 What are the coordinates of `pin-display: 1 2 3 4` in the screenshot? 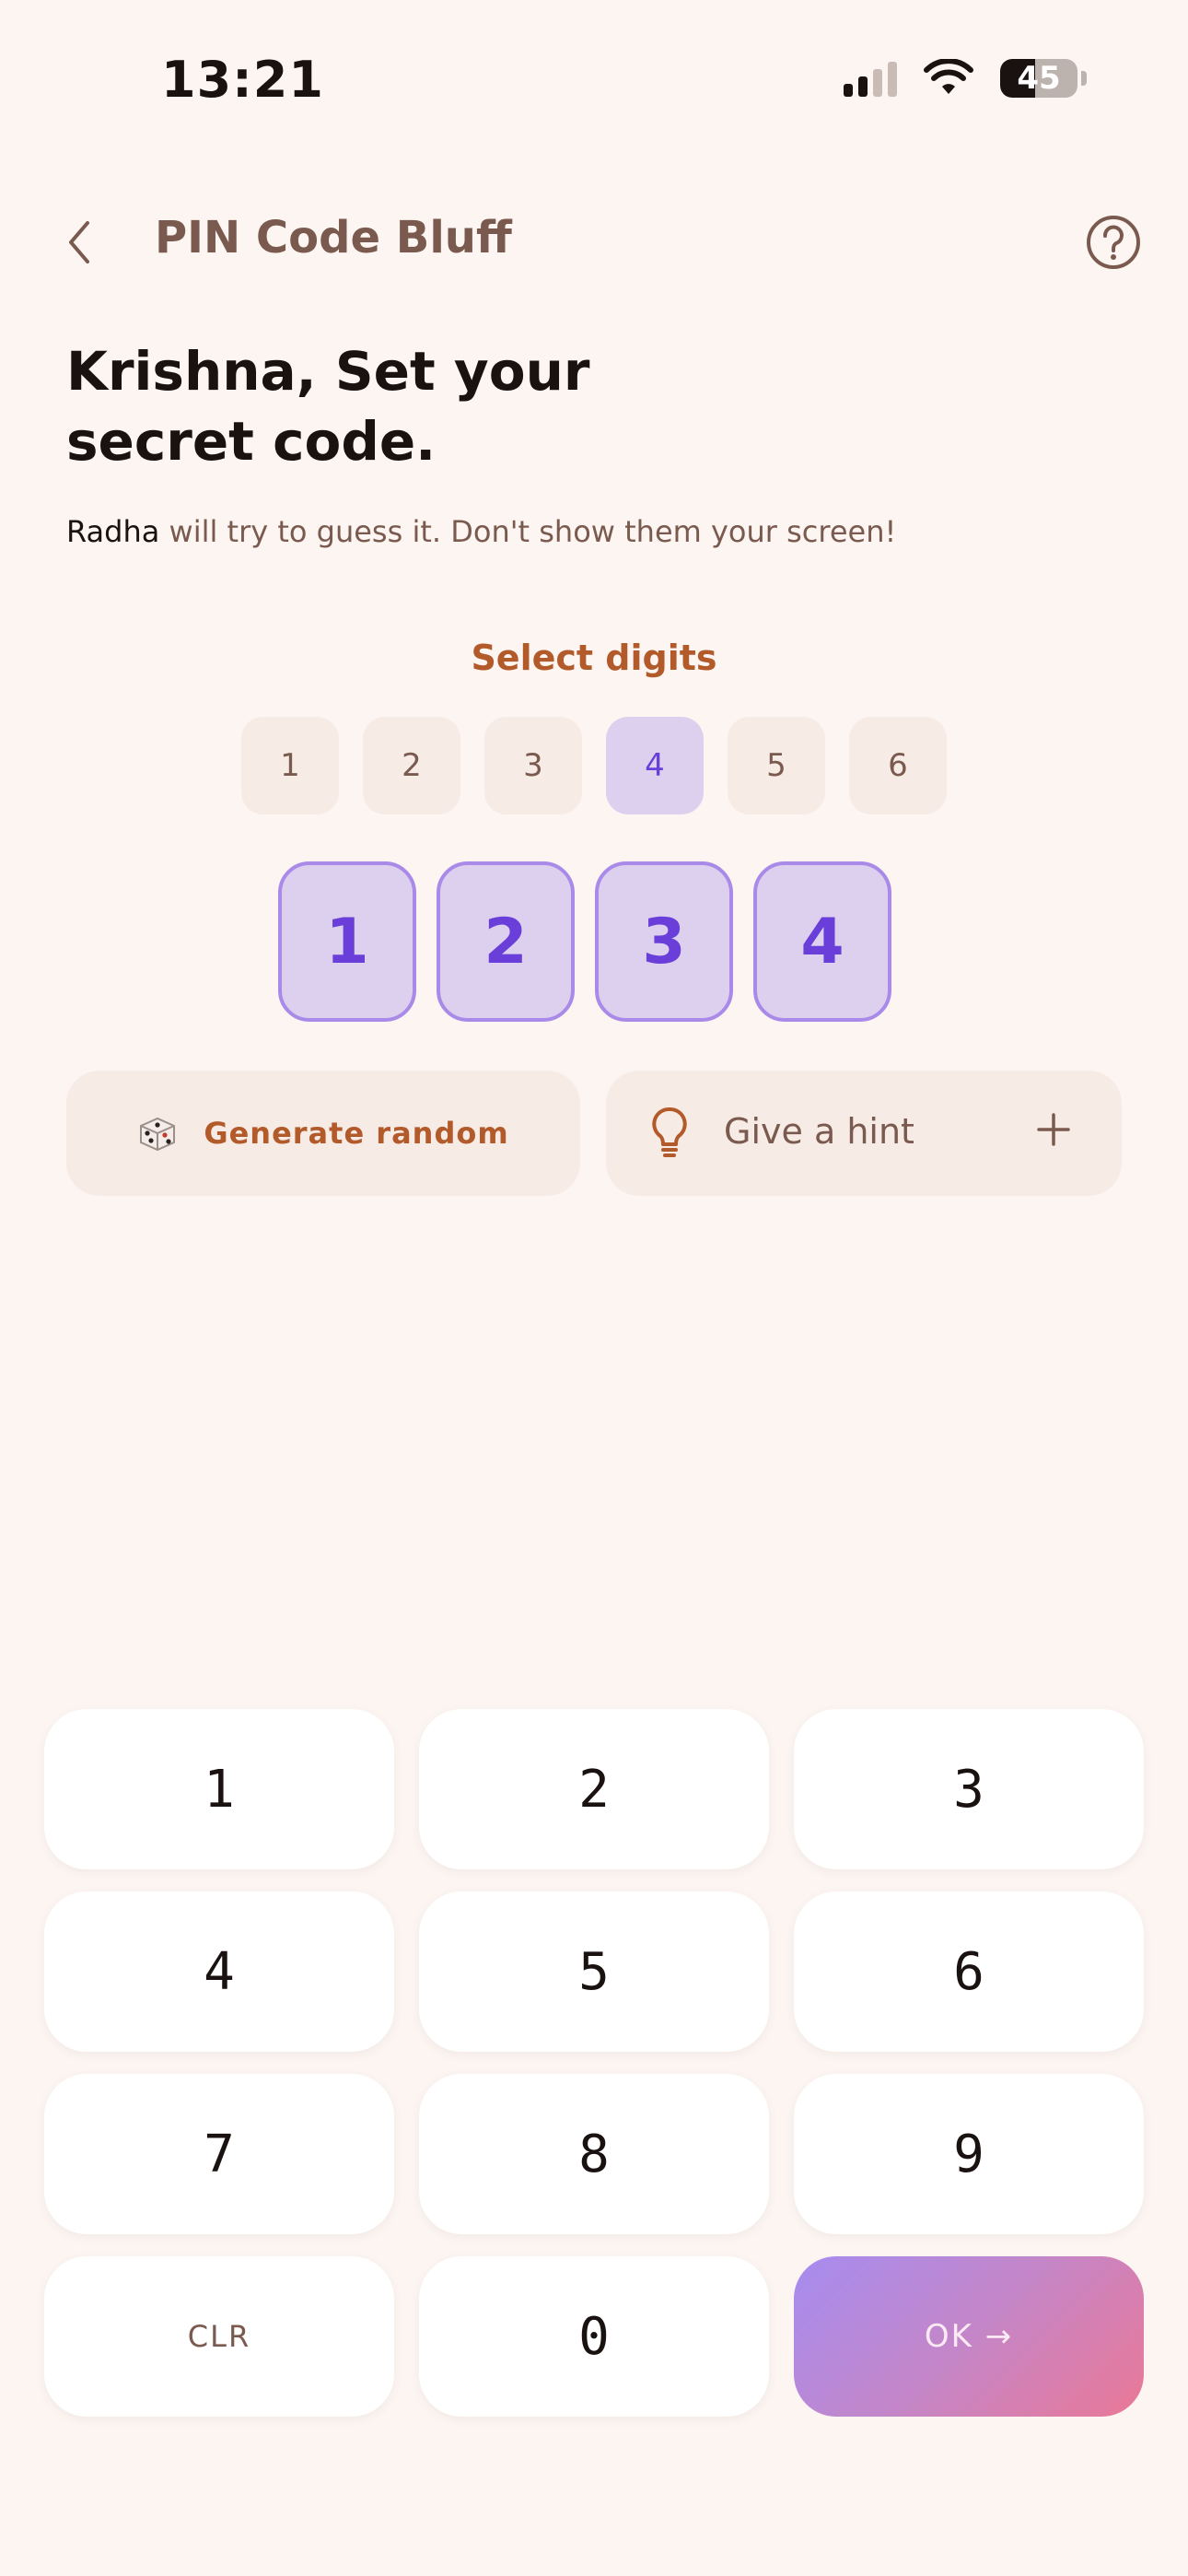 It's located at (584, 941).